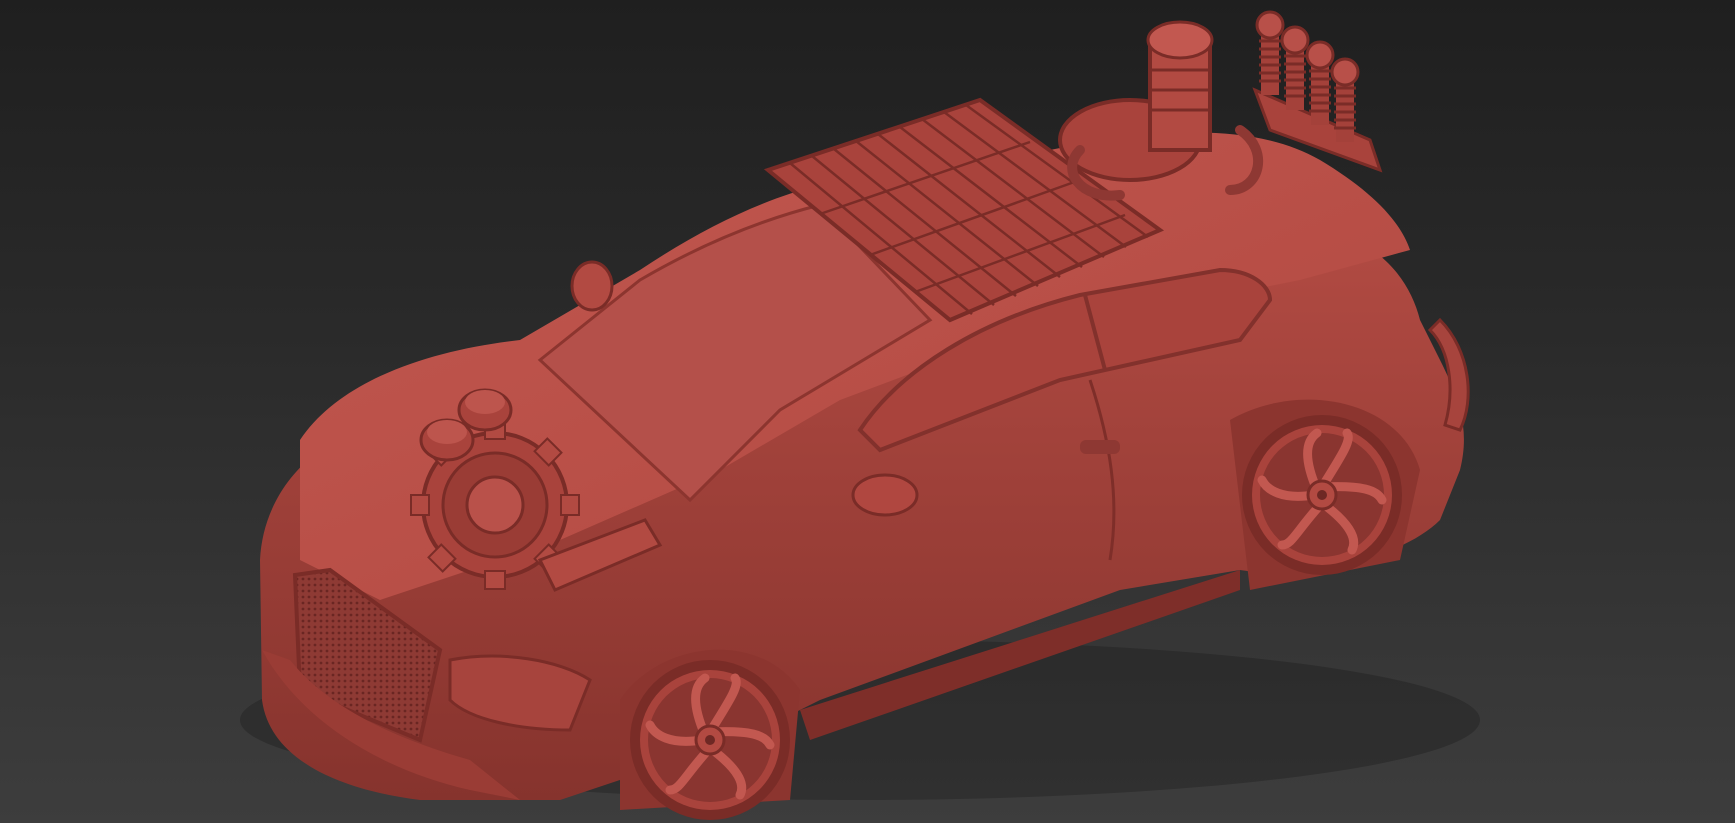 The height and width of the screenshot is (823, 1735). What do you see at coordinates (885, 495) in the screenshot?
I see `side-mirror` at bounding box center [885, 495].